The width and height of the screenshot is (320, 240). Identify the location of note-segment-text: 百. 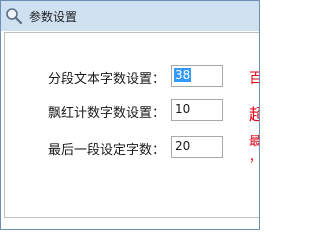
(254, 78).